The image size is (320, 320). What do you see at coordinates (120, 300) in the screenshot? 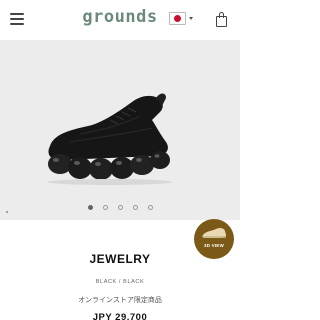
I see `online-exclusive-note: オンラインストア限定商品` at bounding box center [120, 300].